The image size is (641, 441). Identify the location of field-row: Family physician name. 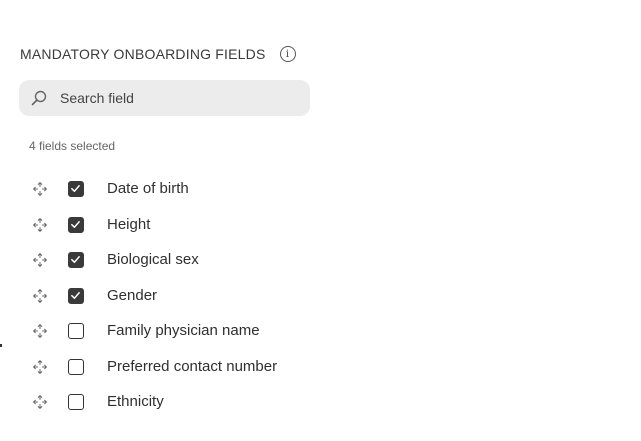
(320, 331).